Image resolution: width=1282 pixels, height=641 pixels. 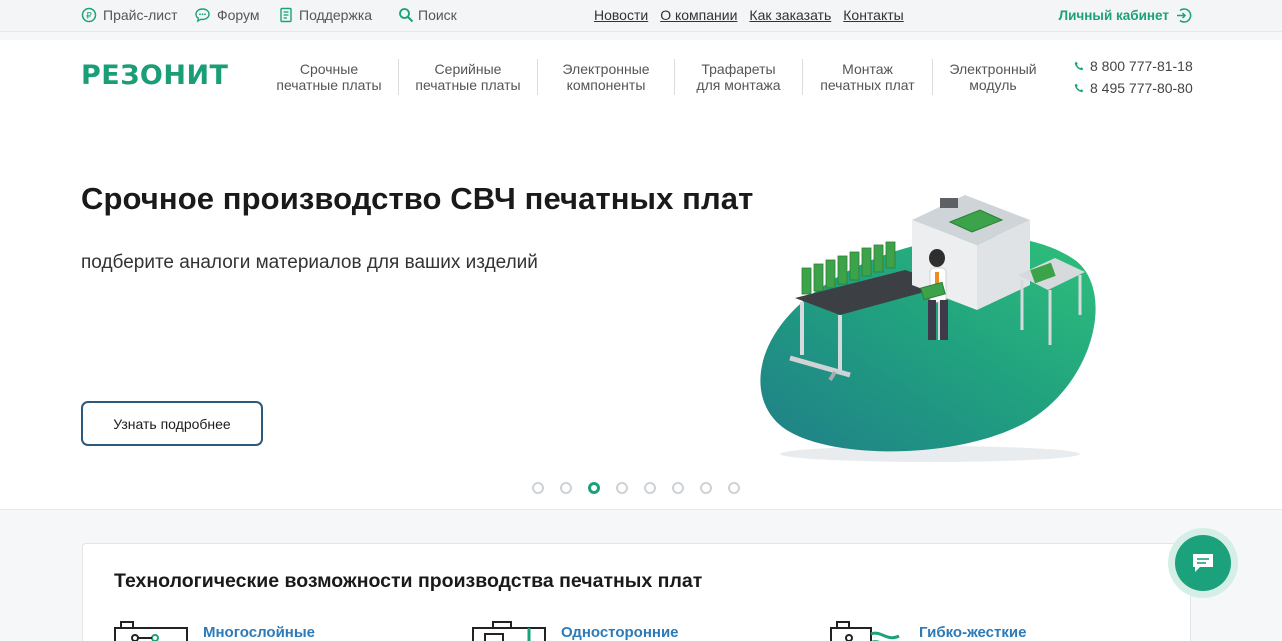 I want to click on top-nav-links: Новости О компании Как заказать Контакты, so click(x=749, y=15).